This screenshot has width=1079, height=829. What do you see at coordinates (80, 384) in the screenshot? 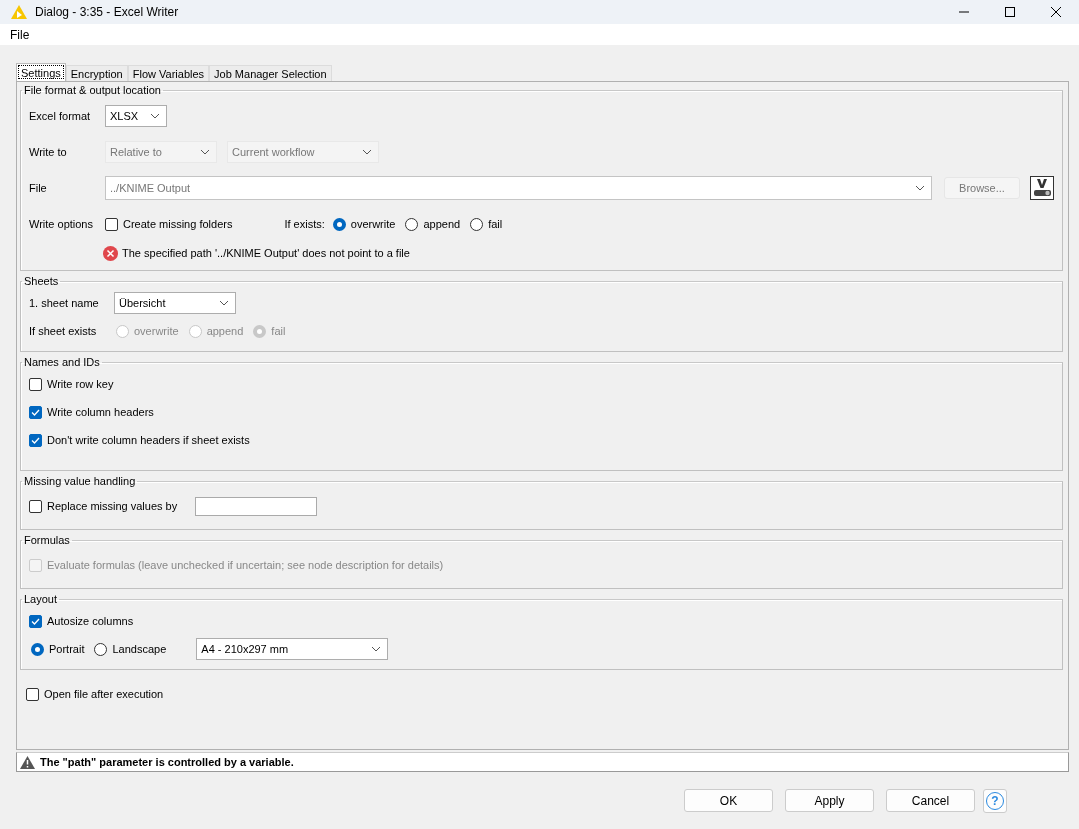
I see `checkbox-label: Write row key` at bounding box center [80, 384].